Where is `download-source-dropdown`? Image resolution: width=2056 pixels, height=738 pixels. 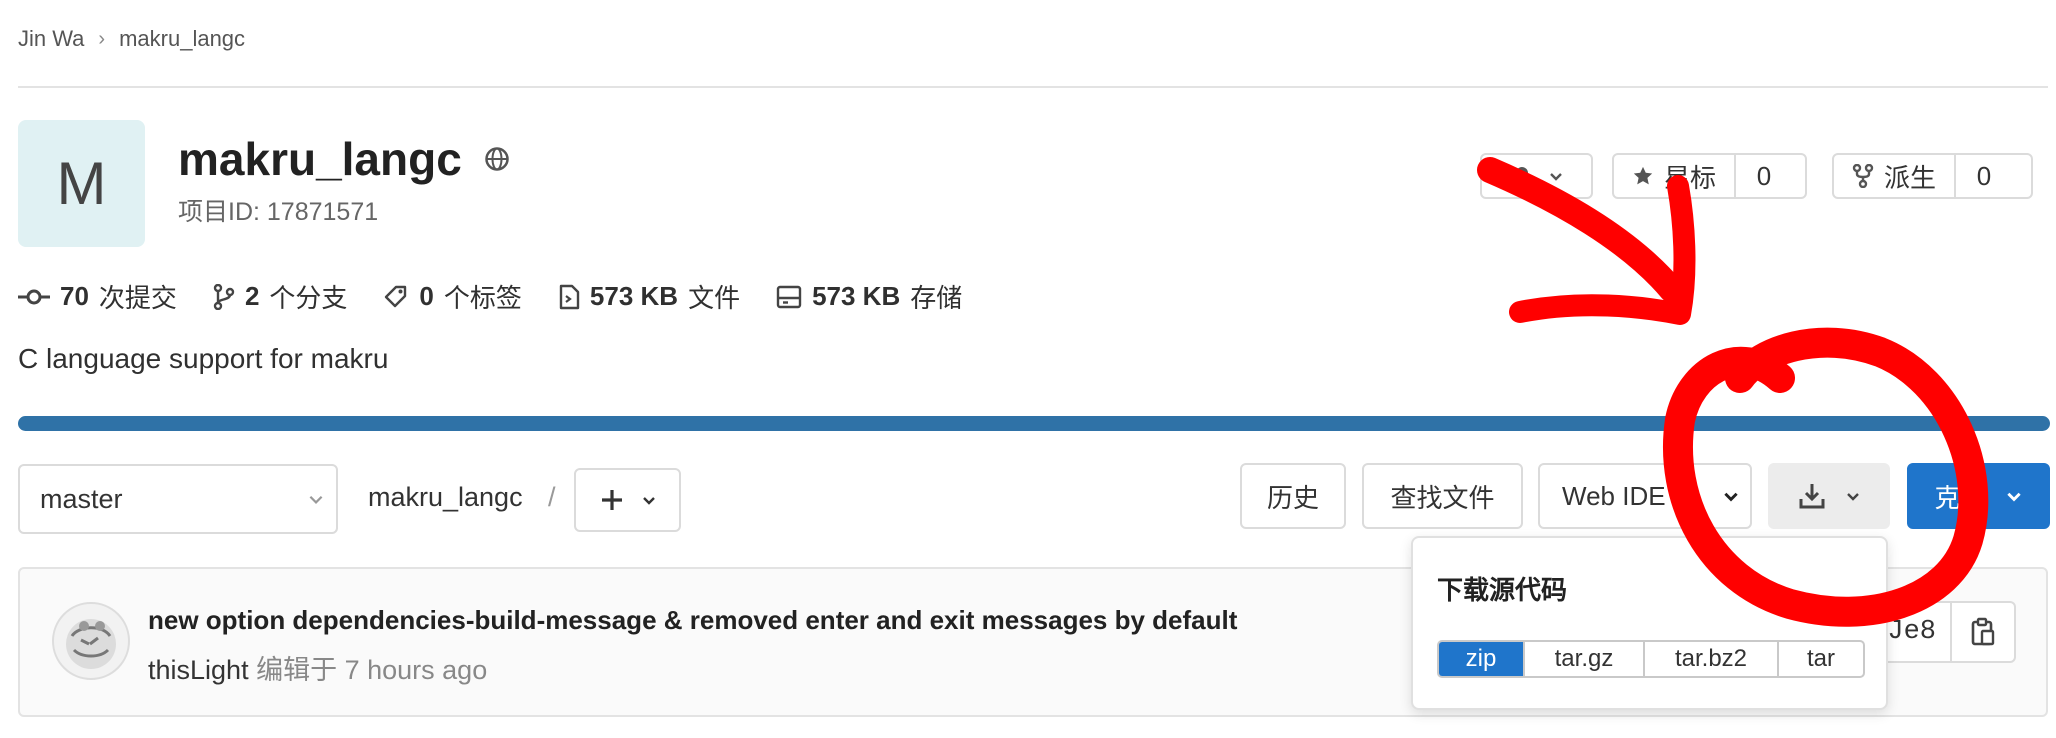
download-source-dropdown is located at coordinates (1649, 623).